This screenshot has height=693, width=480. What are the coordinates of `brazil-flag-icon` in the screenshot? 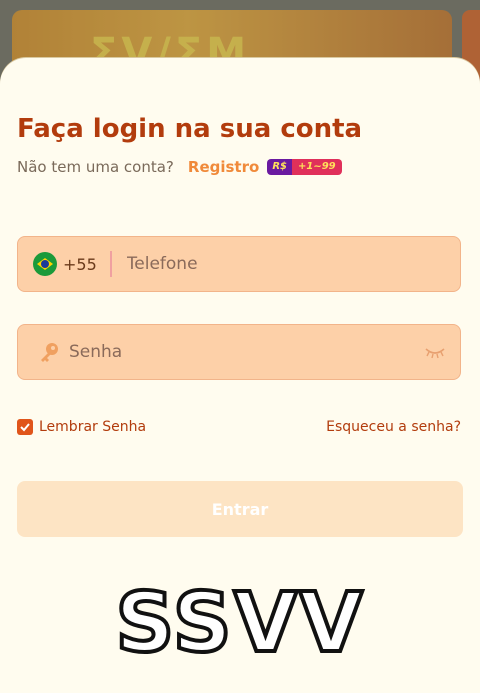 It's located at (45, 264).